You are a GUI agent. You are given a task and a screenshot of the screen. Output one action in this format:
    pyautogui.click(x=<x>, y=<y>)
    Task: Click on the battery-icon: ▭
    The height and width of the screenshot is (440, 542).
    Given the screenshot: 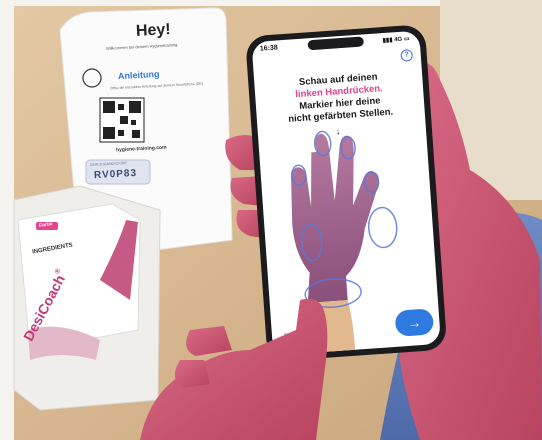 What is the action you would take?
    pyautogui.click(x=406, y=39)
    